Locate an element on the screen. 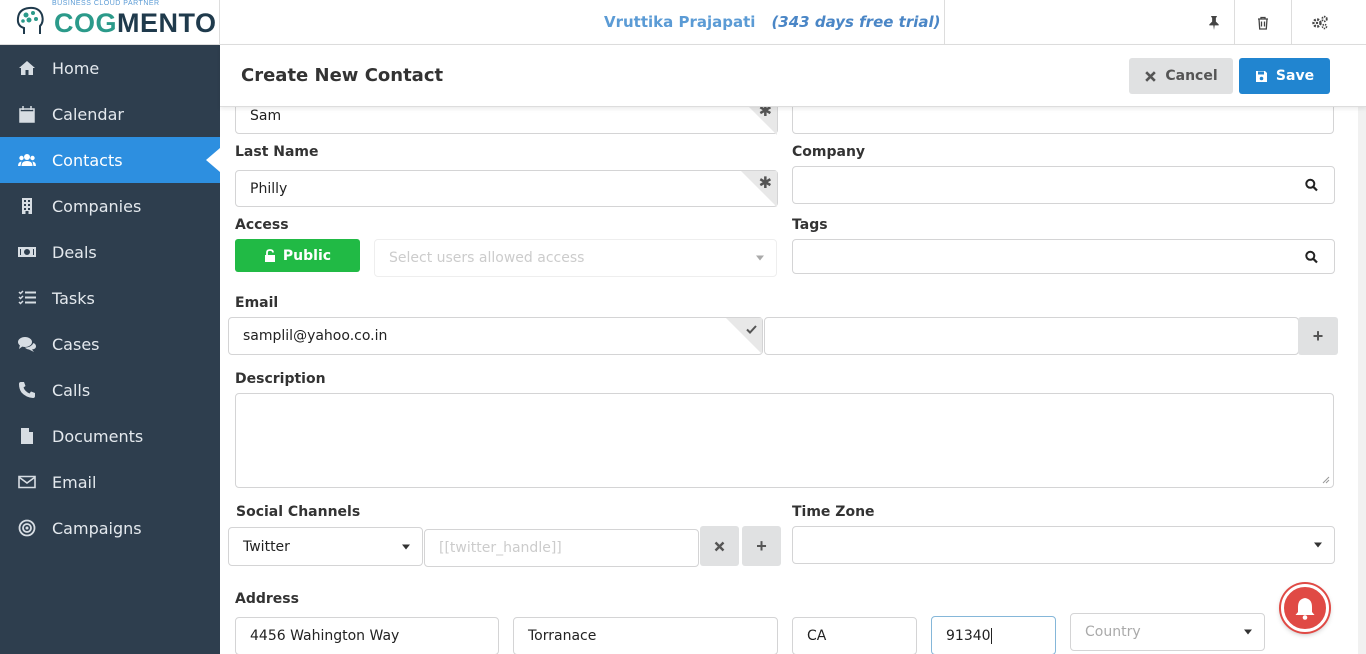  social-channel-value: Twitter is located at coordinates (266, 546).